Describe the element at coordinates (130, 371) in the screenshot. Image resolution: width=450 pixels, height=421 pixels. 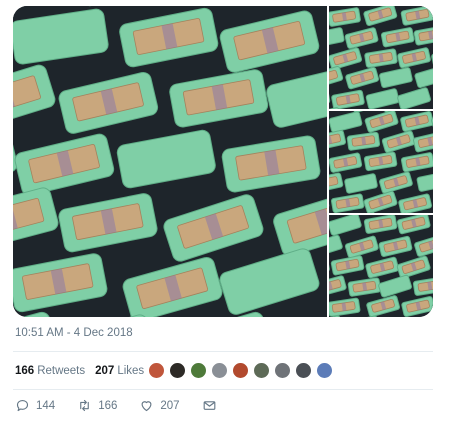
I see `likes-label: Likes` at that location.